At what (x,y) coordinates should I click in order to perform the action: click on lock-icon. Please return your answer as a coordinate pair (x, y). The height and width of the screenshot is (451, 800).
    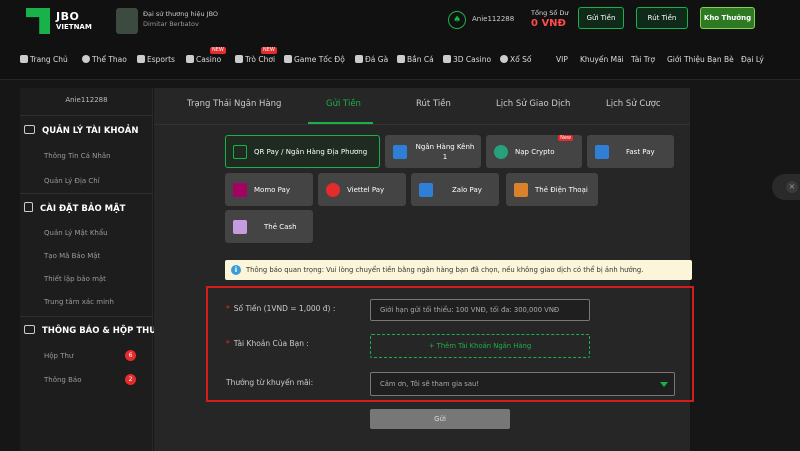
    Looking at the image, I should click on (28, 207).